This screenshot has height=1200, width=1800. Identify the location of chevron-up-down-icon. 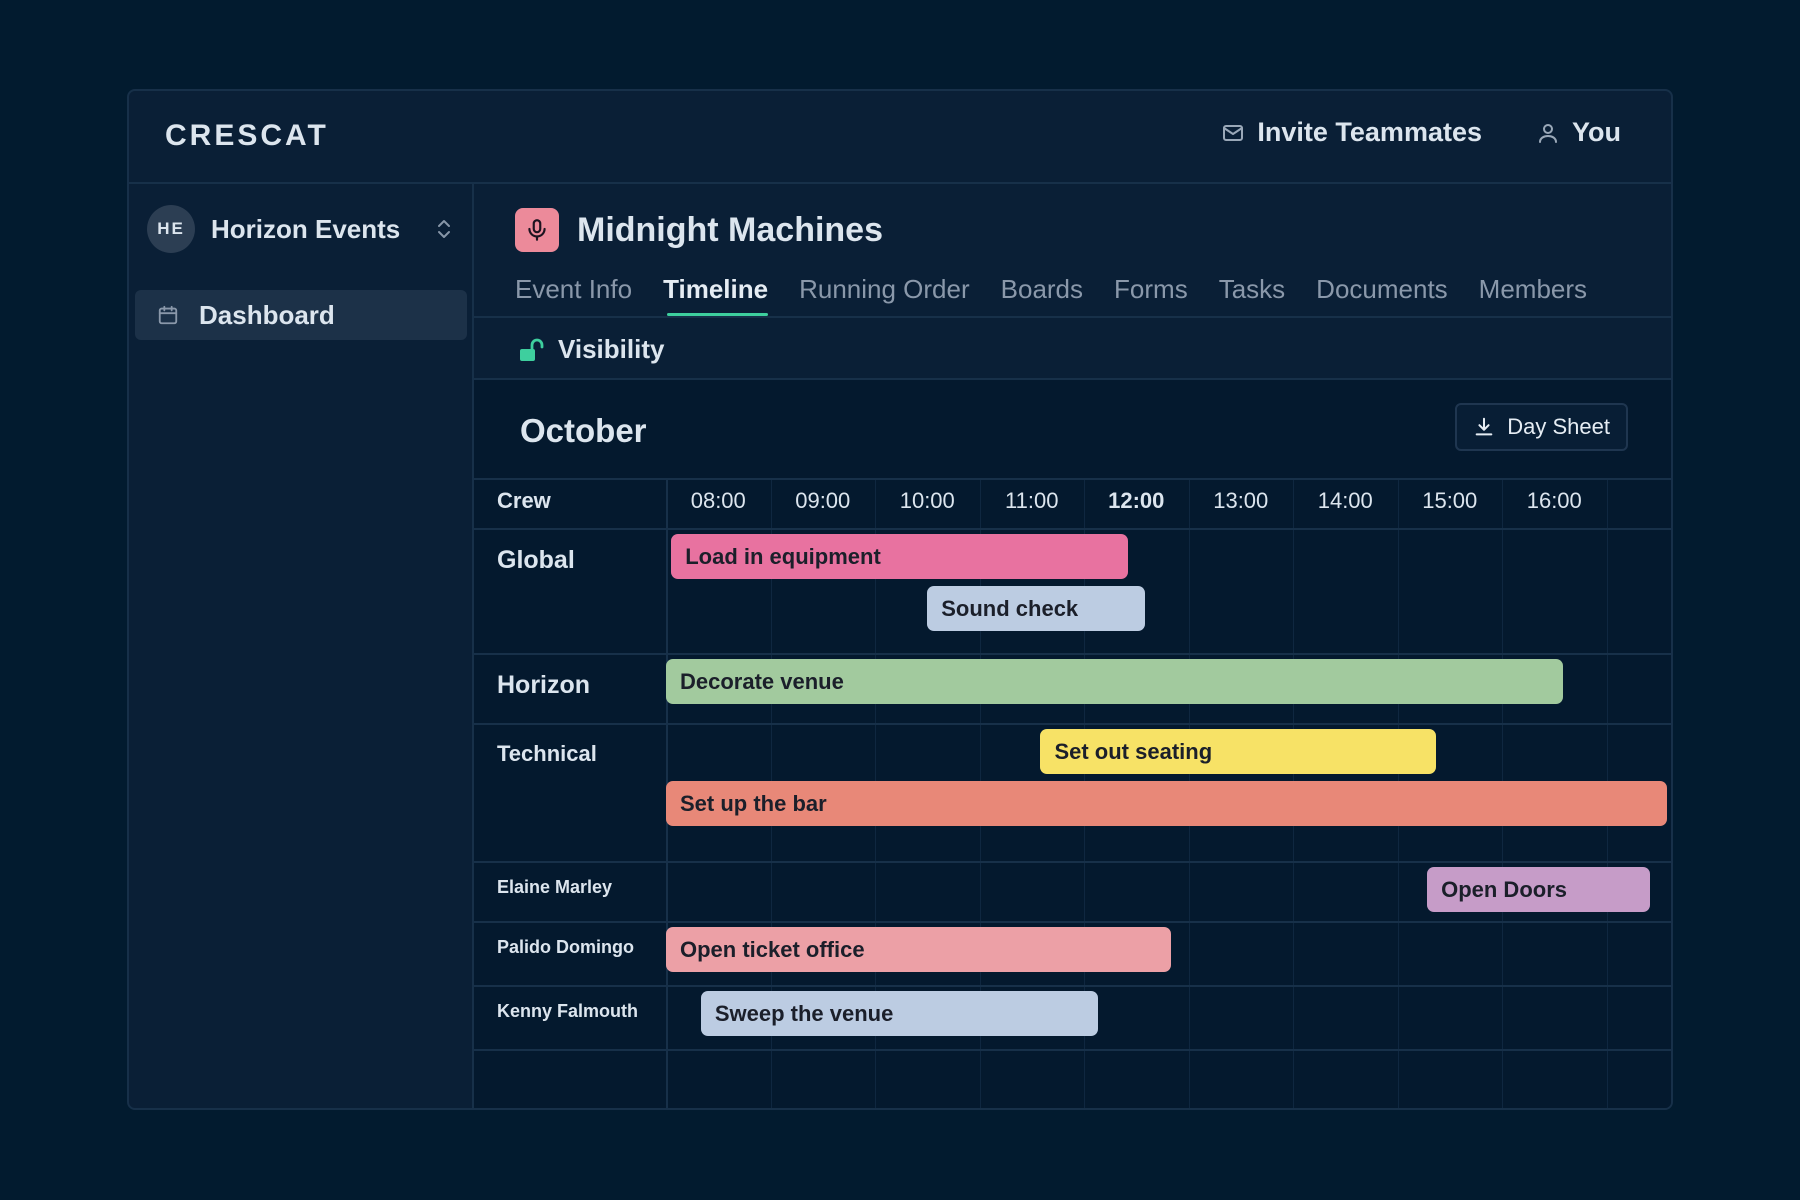
(444, 229).